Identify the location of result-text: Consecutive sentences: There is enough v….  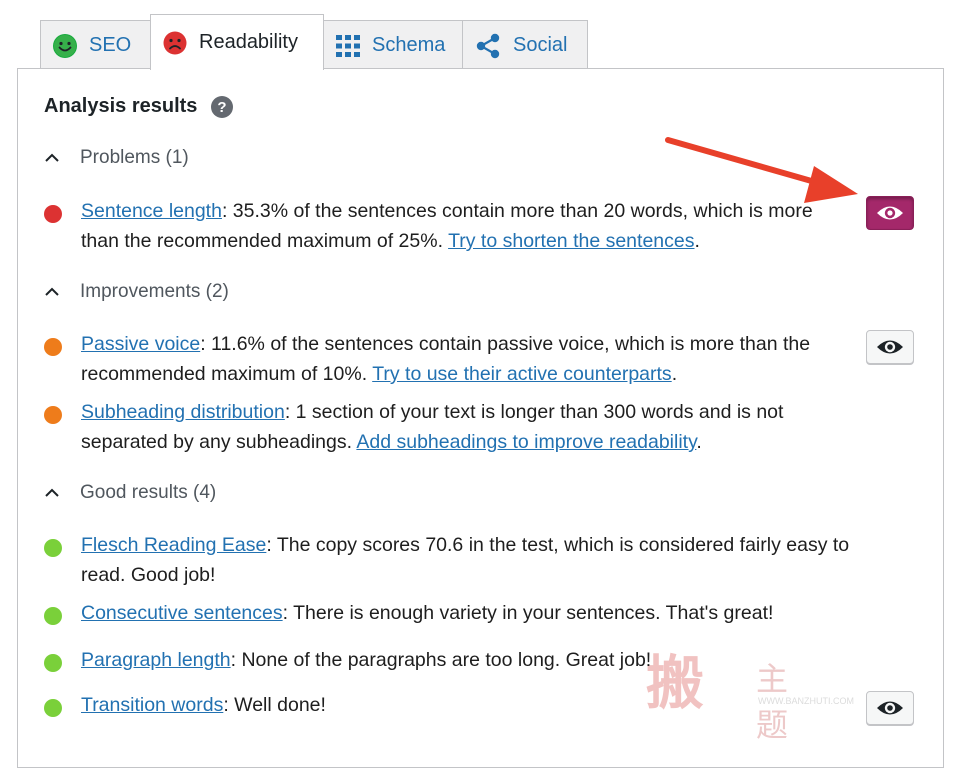
(487, 613).